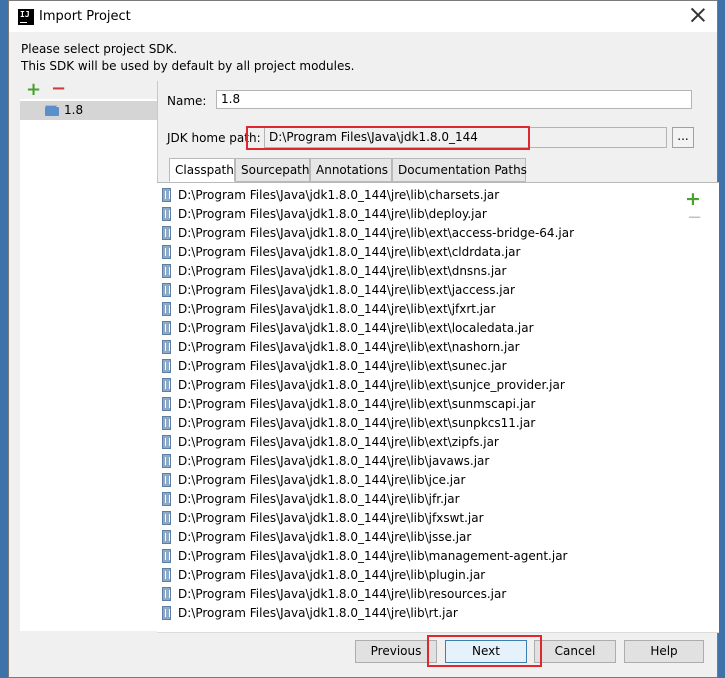 This screenshot has height=678, width=725. I want to click on previous-button: Previous, so click(396, 651).